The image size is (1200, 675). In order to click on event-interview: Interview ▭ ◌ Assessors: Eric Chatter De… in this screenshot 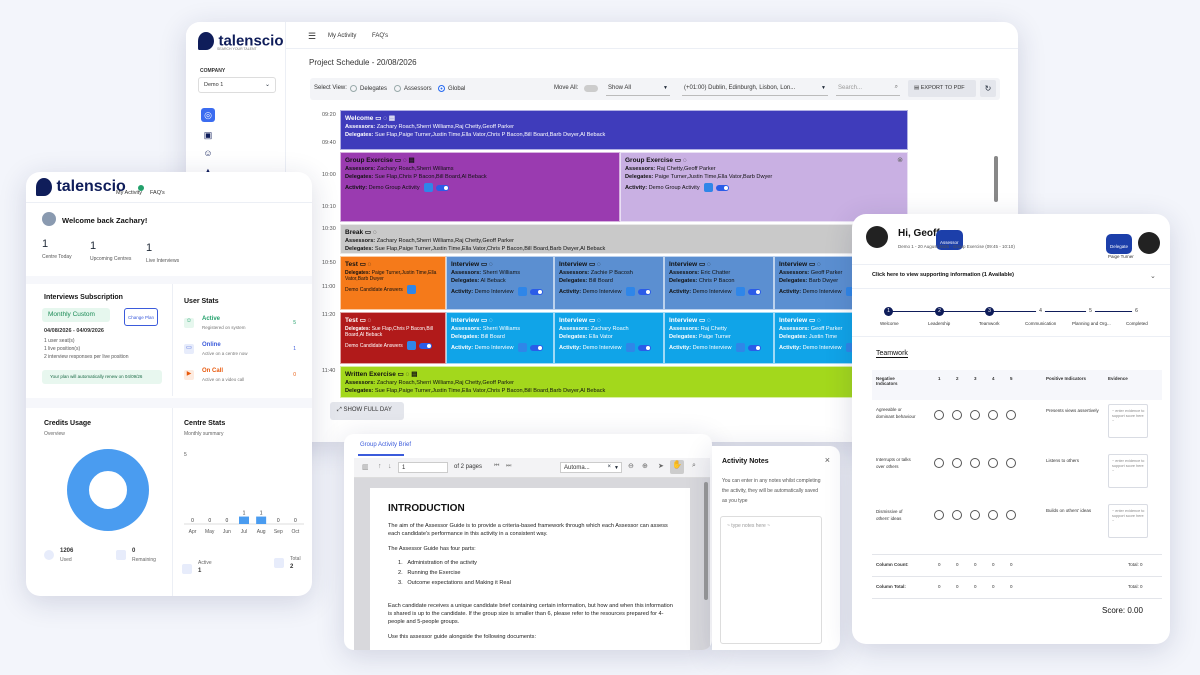, I will do `click(719, 283)`.